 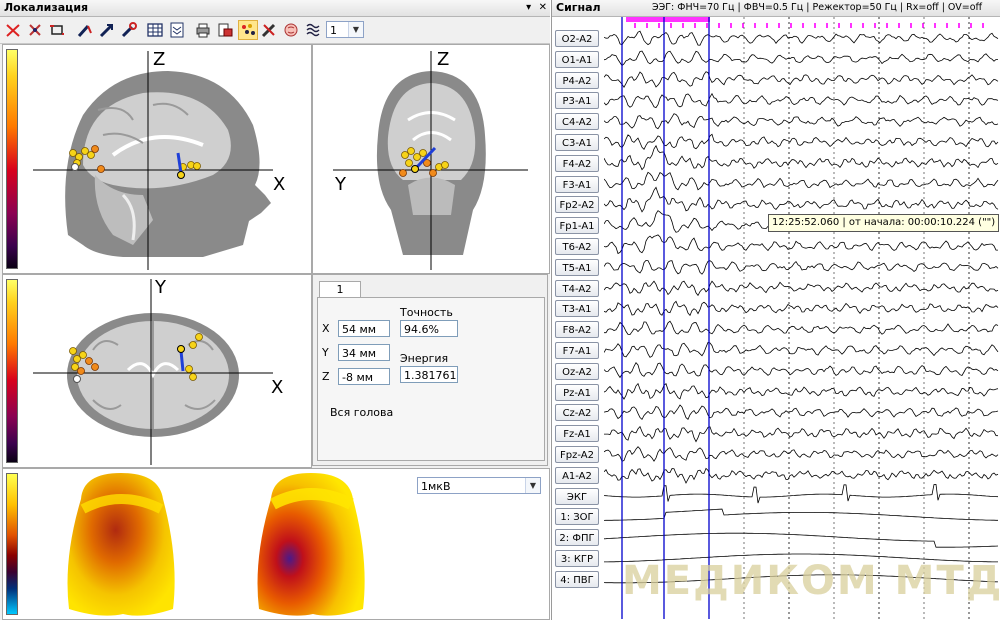 I want to click on sagittal-brain-svg: X Z, so click(x=159, y=159).